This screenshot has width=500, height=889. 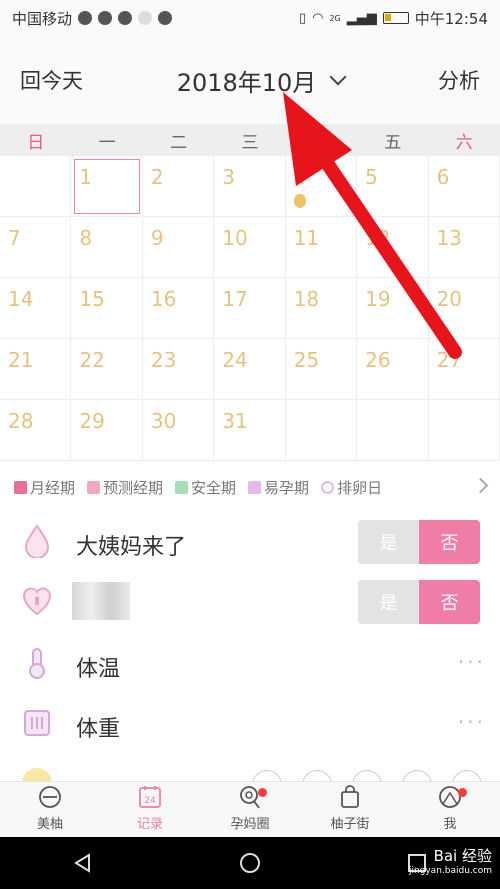 I want to click on tab-label: 美柚, so click(x=49, y=824).